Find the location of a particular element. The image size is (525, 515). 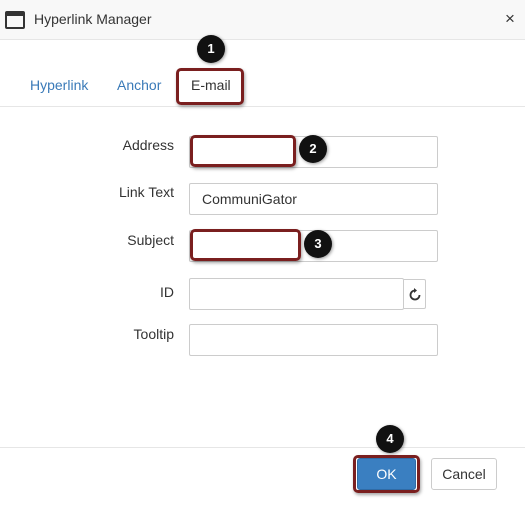

callout-badge-3: 3 is located at coordinates (318, 244).